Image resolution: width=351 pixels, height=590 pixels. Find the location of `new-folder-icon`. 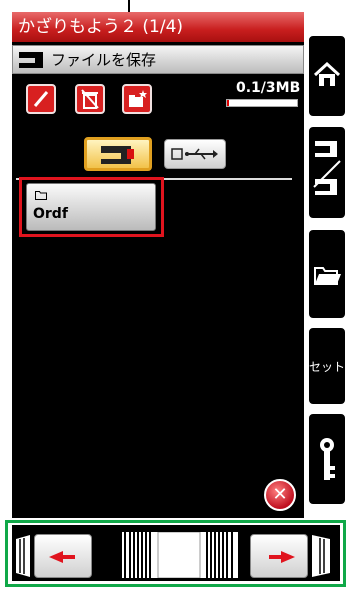

new-folder-icon is located at coordinates (138, 98).